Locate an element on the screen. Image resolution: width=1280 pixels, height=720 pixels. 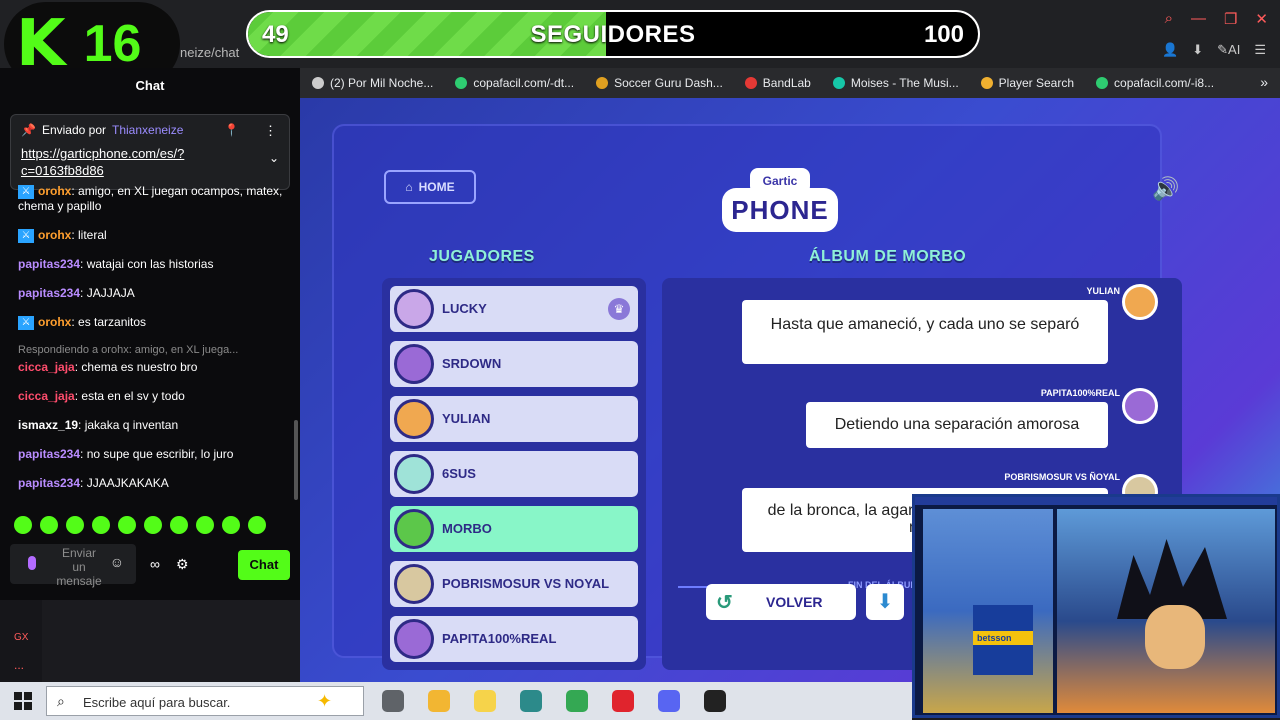
player-row: LUCKY ♛ is located at coordinates (514, 309).